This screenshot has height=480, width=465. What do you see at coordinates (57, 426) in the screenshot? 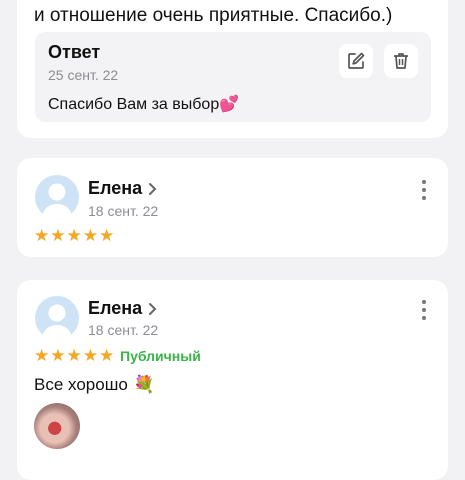
I see `review-photo-thumbnail` at bounding box center [57, 426].